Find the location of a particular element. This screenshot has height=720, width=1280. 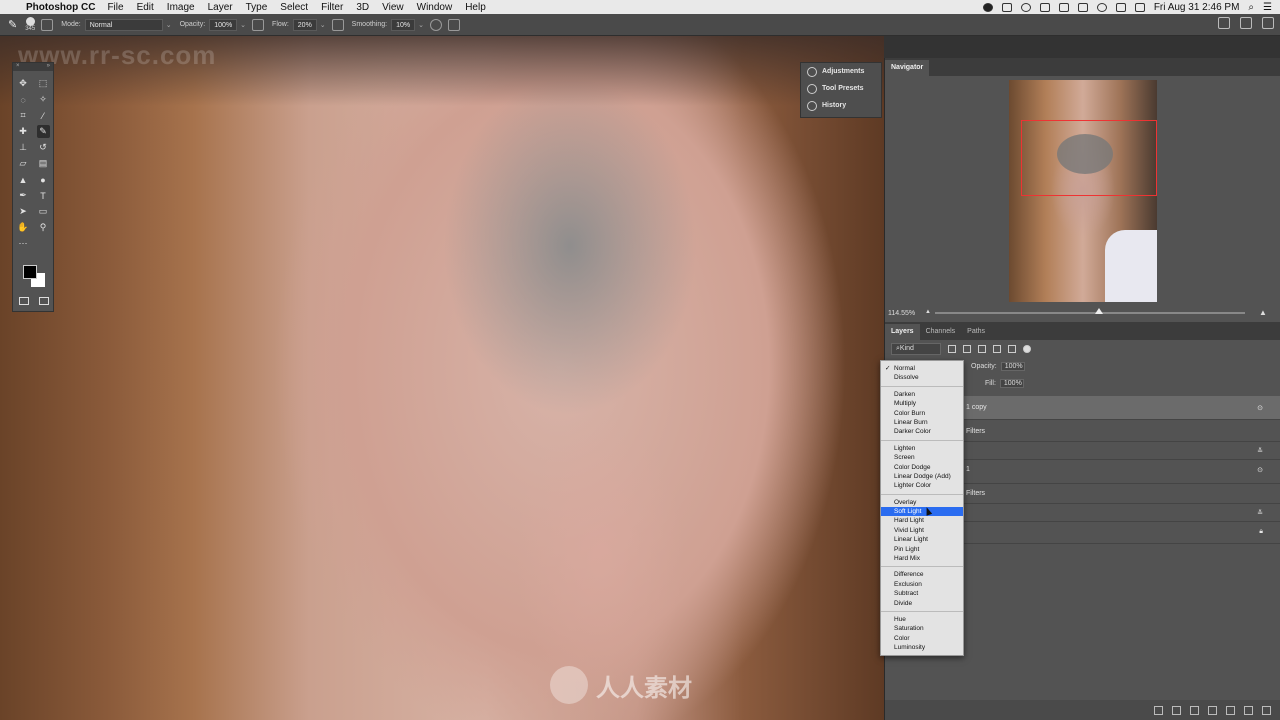

blend-mode-option: Hue is located at coordinates (922, 619).